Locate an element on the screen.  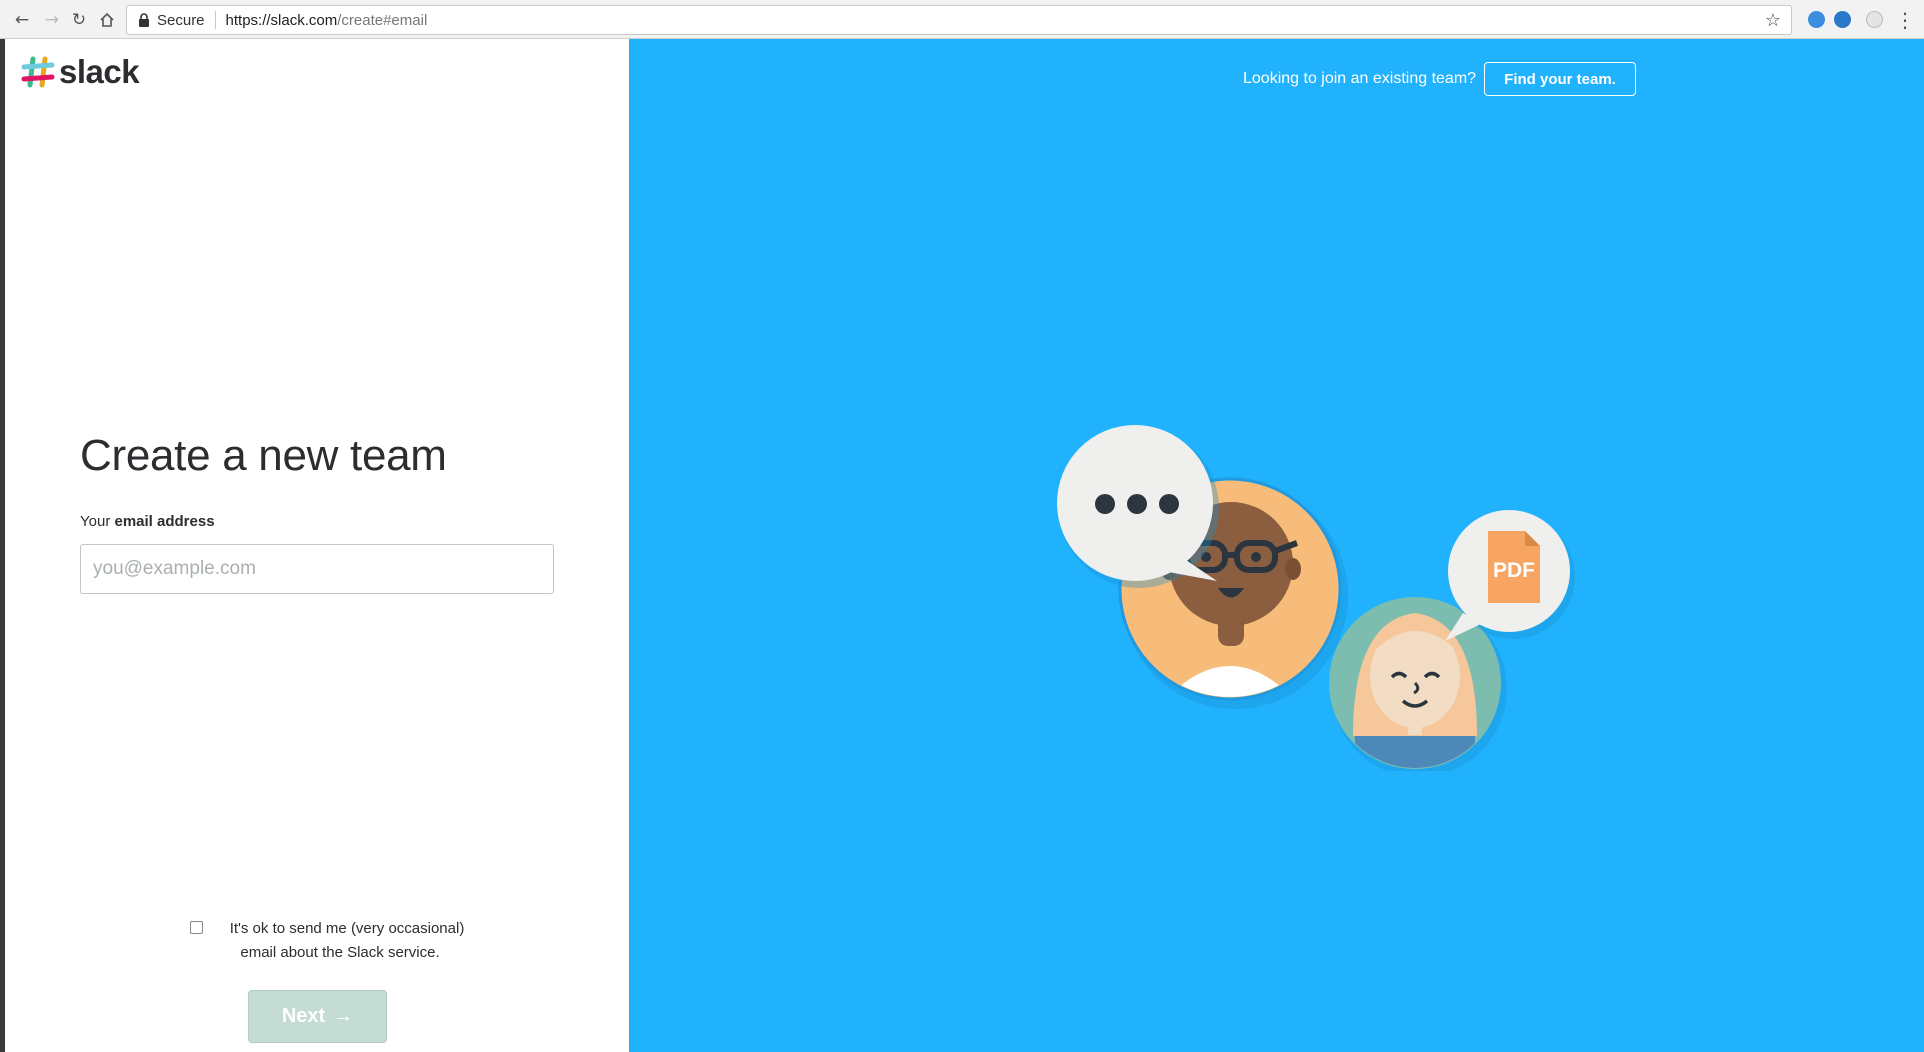
next-button: Next → is located at coordinates (317, 1016).